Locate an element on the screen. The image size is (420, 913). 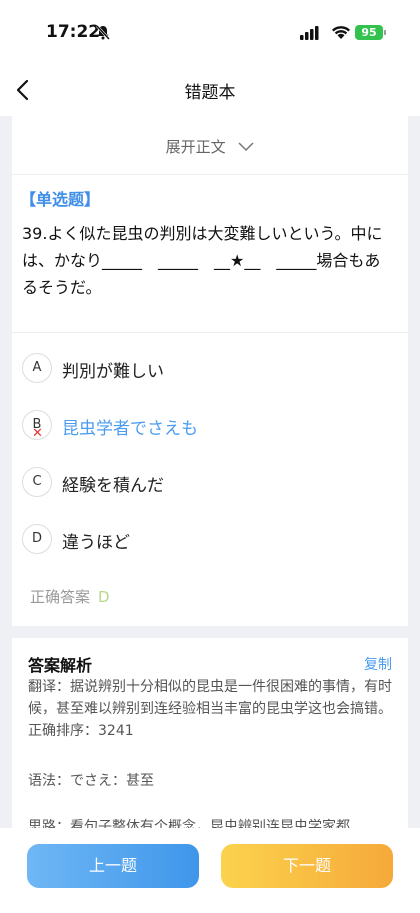
analysis-title: 答案解析 is located at coordinates (60, 665).